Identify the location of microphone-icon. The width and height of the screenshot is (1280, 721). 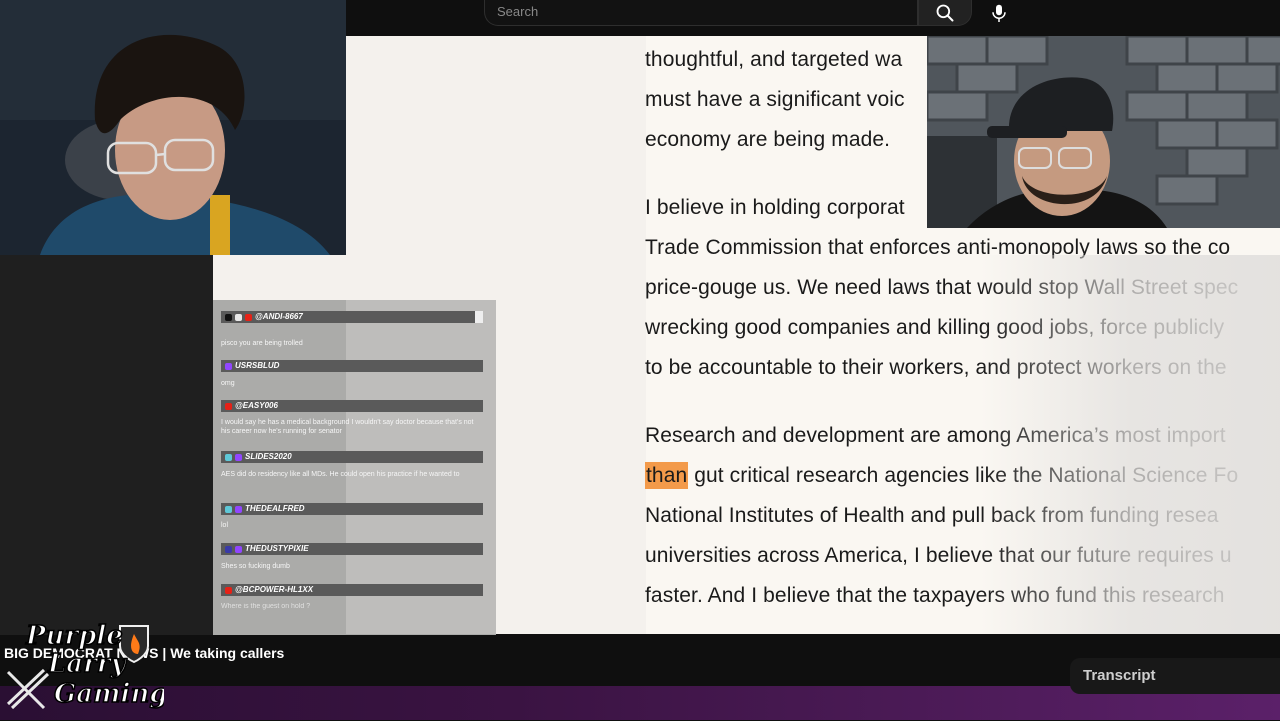
(999, 13).